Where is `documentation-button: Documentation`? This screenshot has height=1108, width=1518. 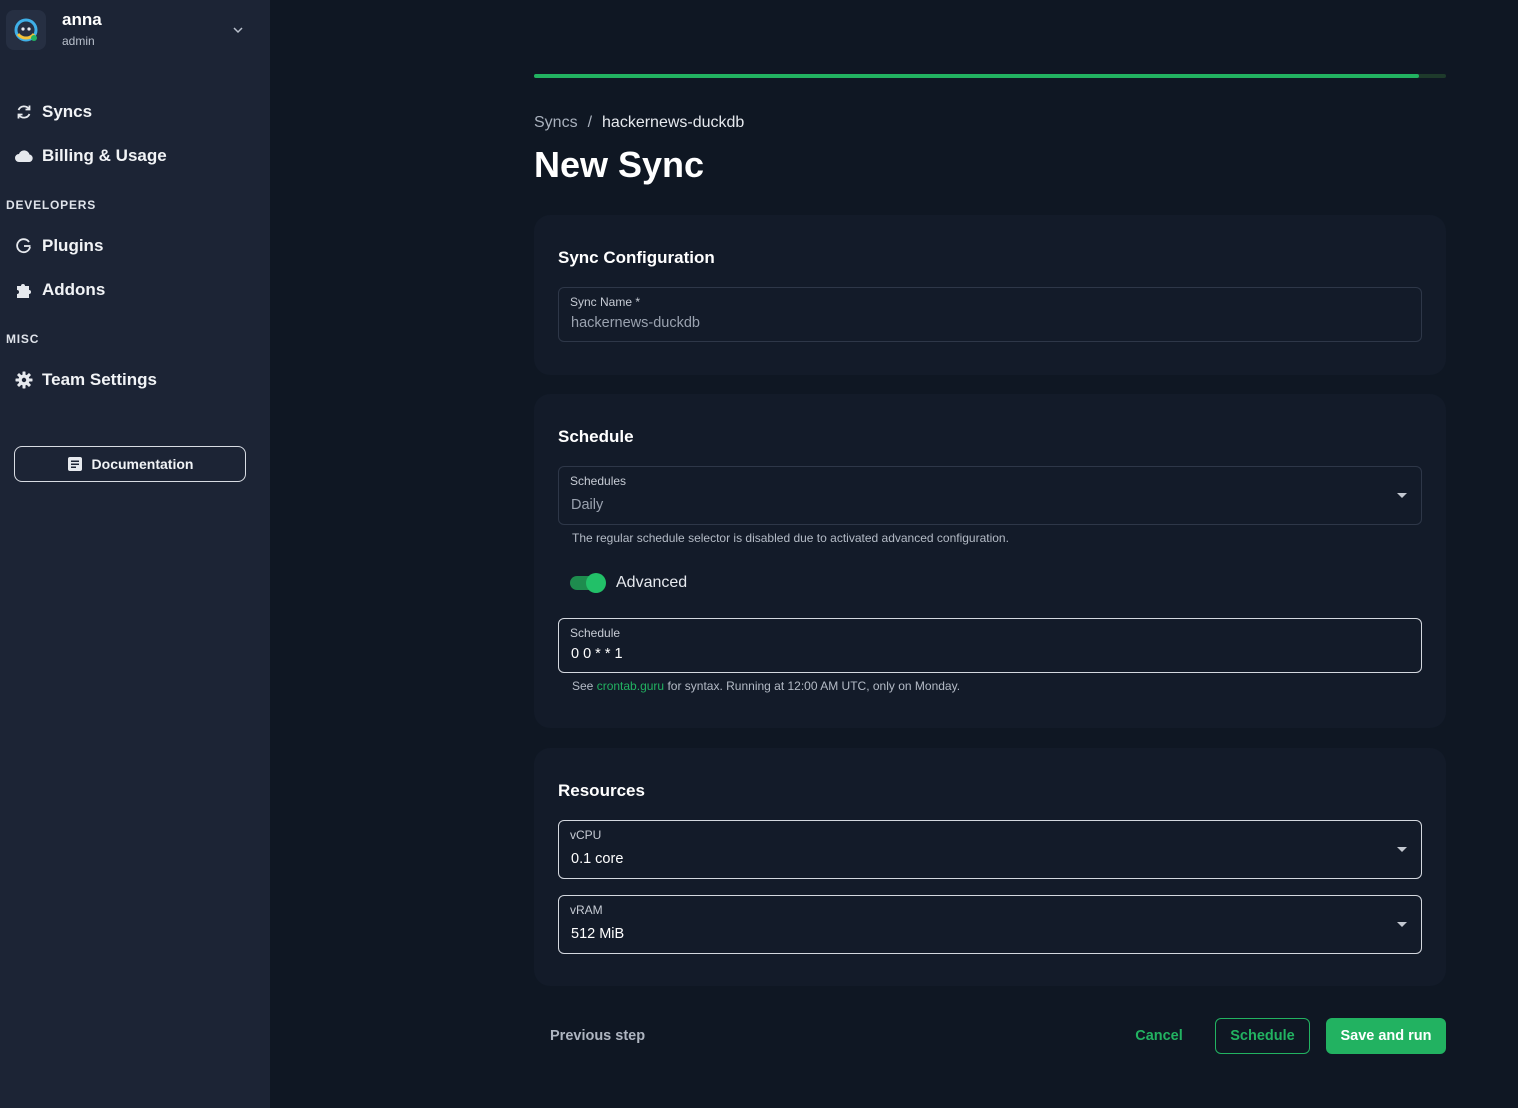
documentation-button: Documentation is located at coordinates (130, 464).